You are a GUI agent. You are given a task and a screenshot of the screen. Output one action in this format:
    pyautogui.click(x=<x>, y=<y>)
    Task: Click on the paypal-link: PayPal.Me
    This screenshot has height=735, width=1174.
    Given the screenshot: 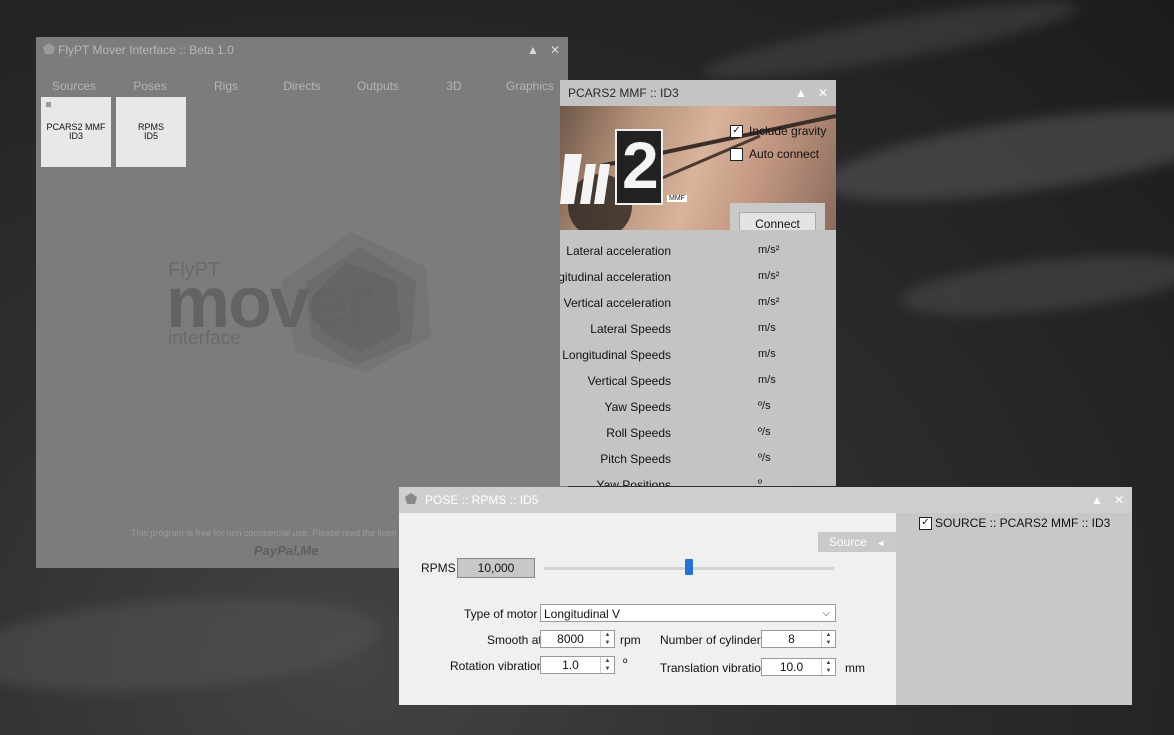 What is the action you would take?
    pyautogui.click(x=286, y=550)
    